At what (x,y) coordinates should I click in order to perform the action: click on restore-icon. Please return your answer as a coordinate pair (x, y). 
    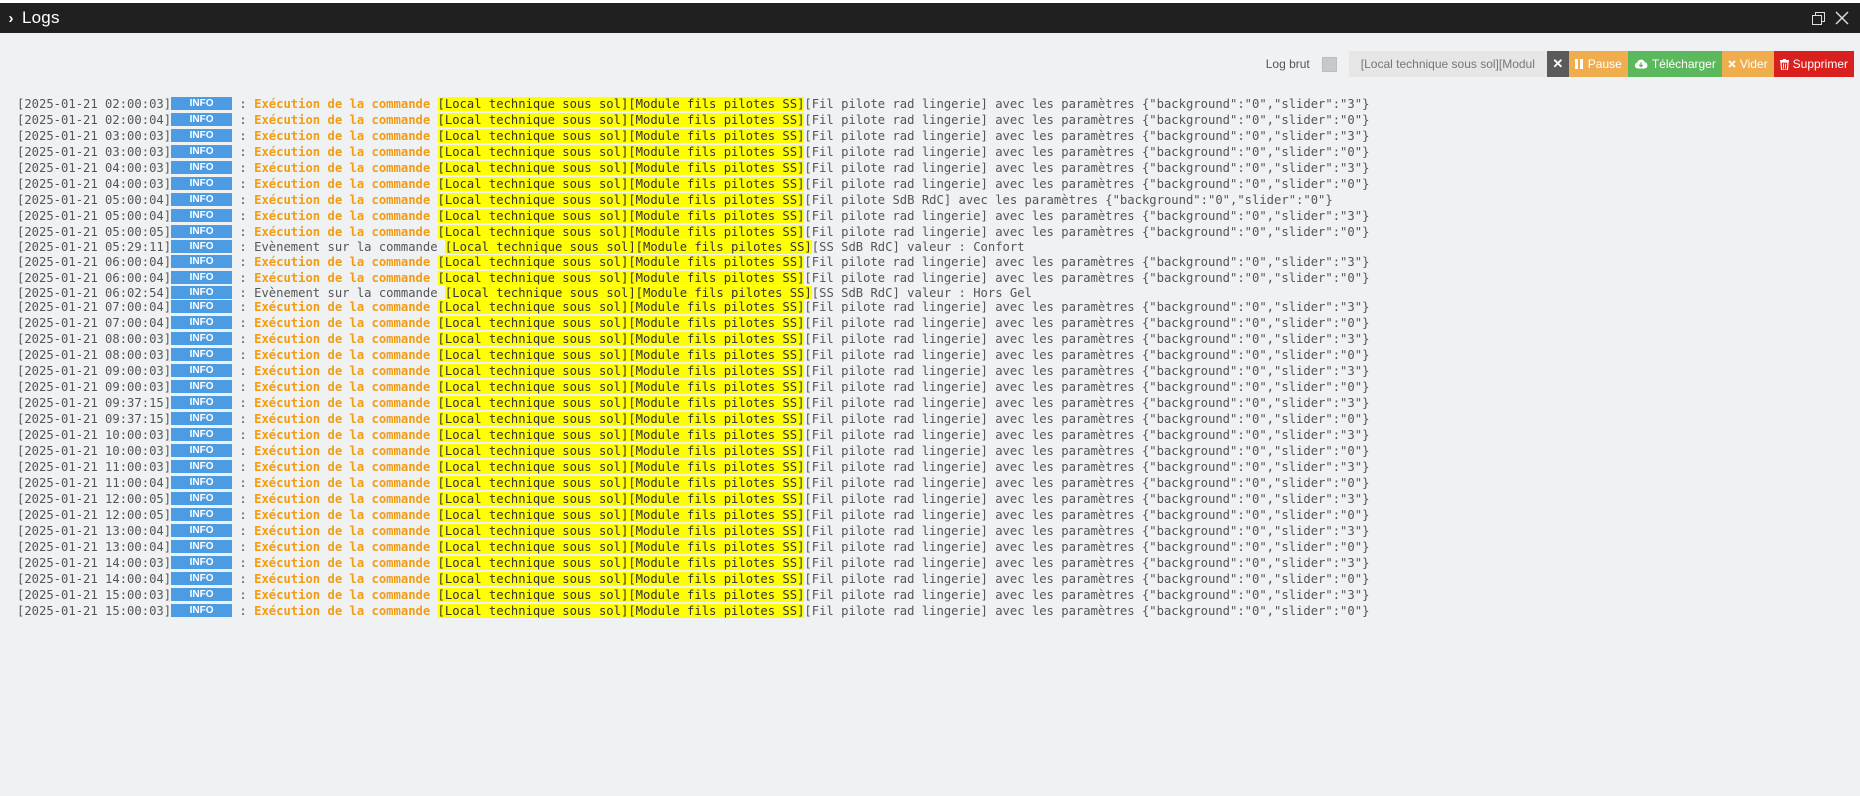
    Looking at the image, I should click on (1818, 18).